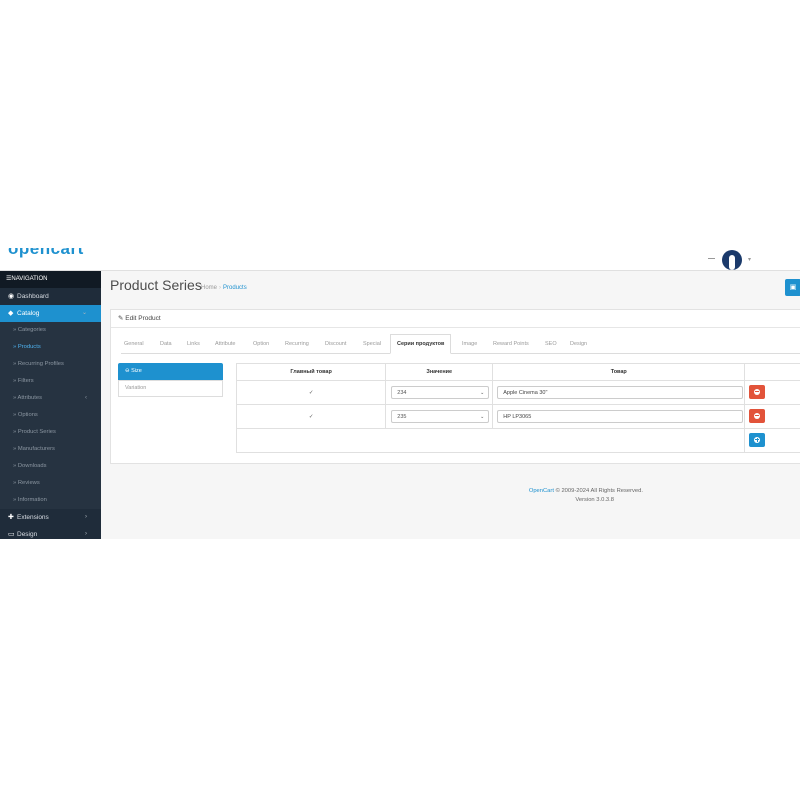 The width and height of the screenshot is (800, 800). I want to click on monitor-icon: ▭, so click(11, 534).